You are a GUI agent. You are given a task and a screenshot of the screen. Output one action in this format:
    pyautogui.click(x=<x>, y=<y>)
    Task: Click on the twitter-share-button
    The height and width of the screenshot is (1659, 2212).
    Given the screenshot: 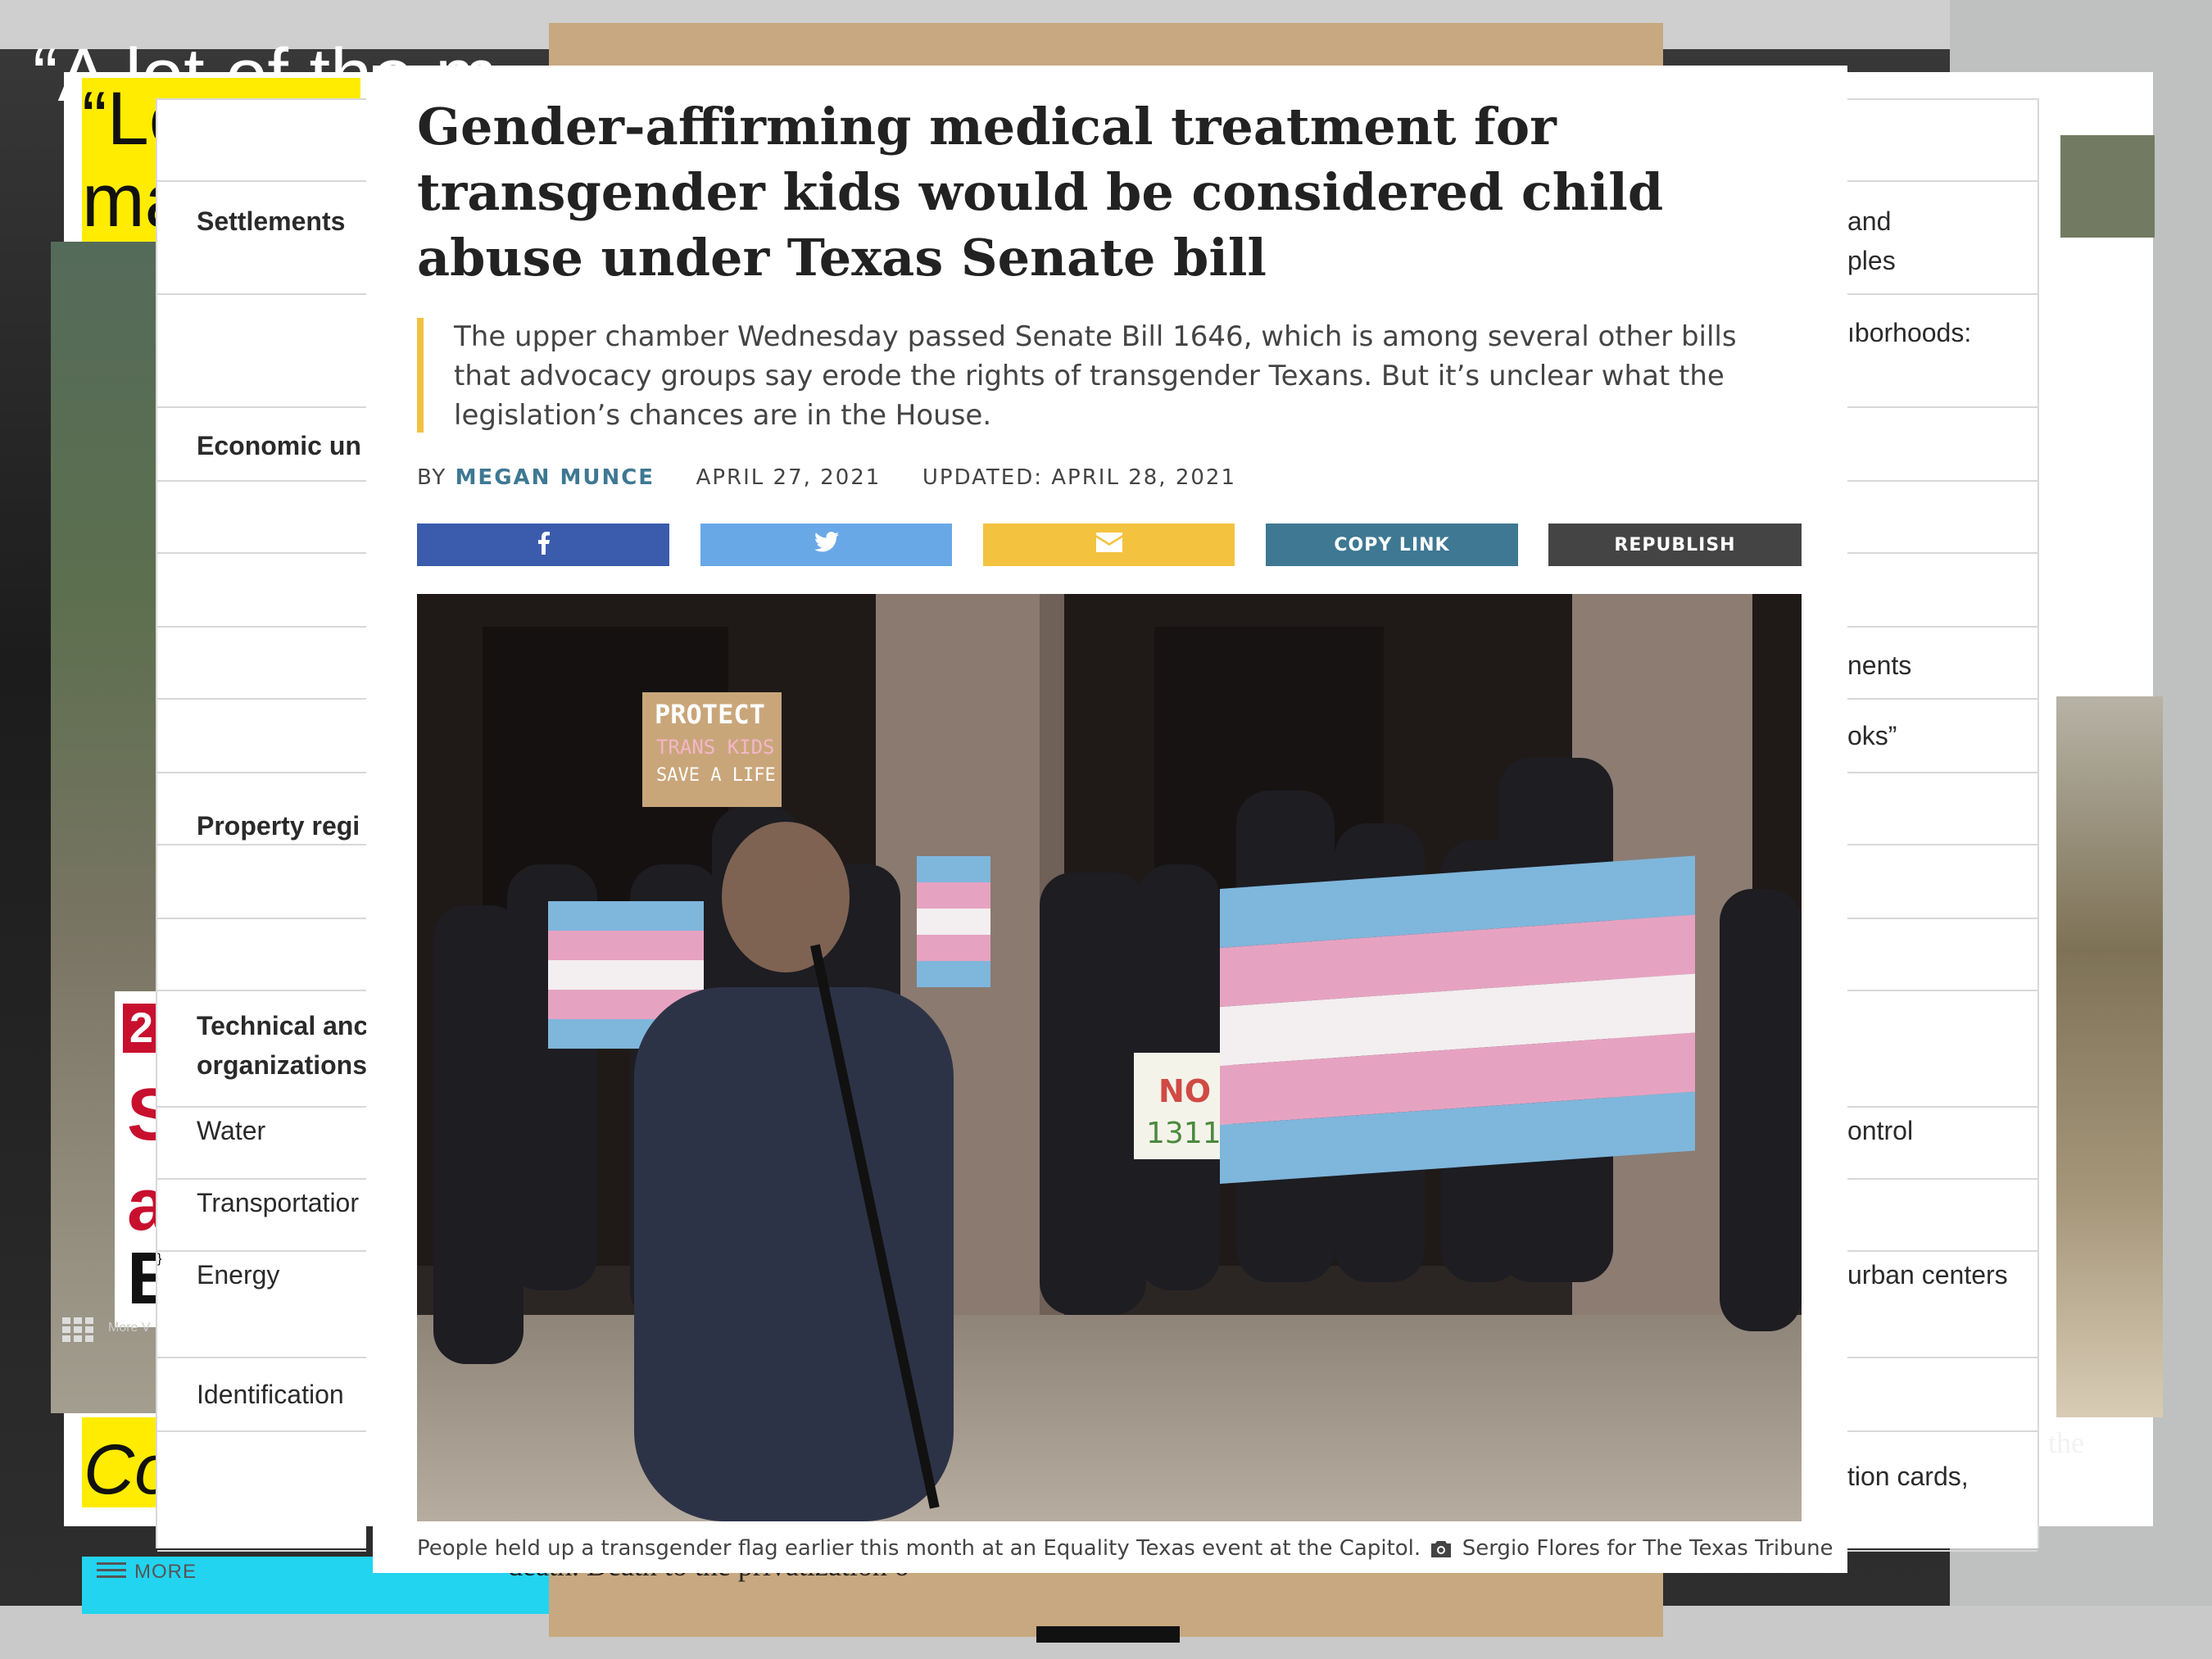 What is the action you would take?
    pyautogui.click(x=826, y=545)
    